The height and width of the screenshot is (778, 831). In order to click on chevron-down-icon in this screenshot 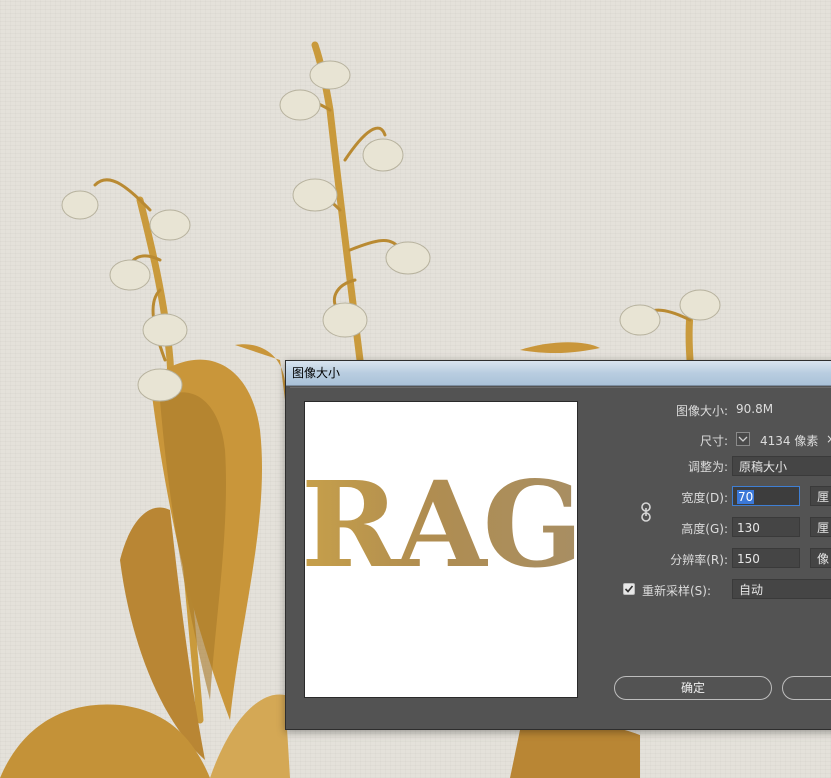, I will do `click(743, 439)`.